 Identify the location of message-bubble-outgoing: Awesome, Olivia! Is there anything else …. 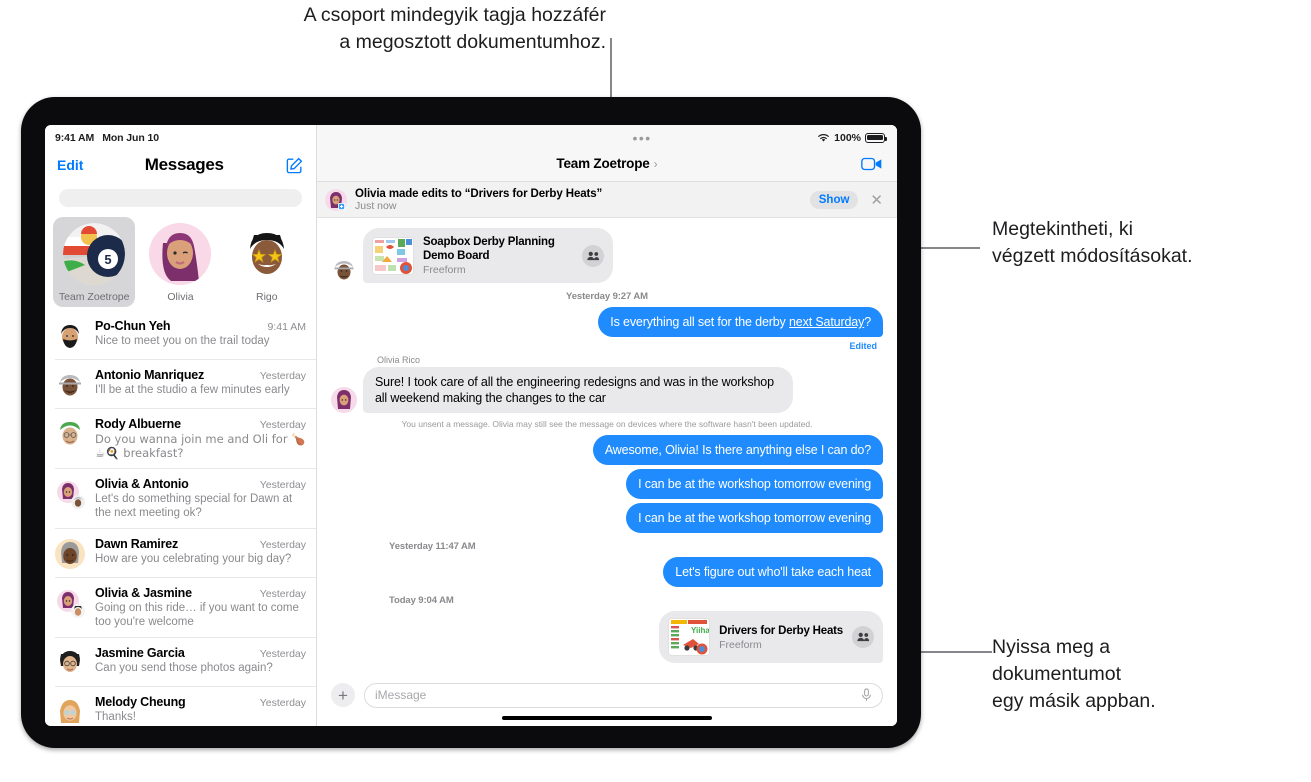
(740, 450).